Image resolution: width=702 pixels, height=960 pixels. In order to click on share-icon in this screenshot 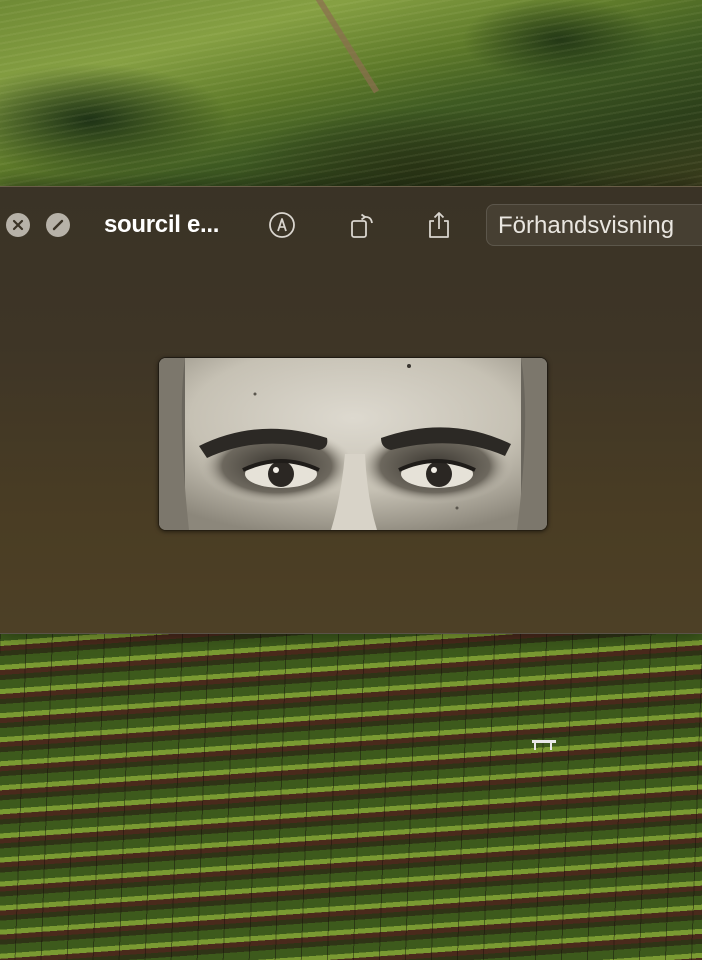, I will do `click(439, 225)`.